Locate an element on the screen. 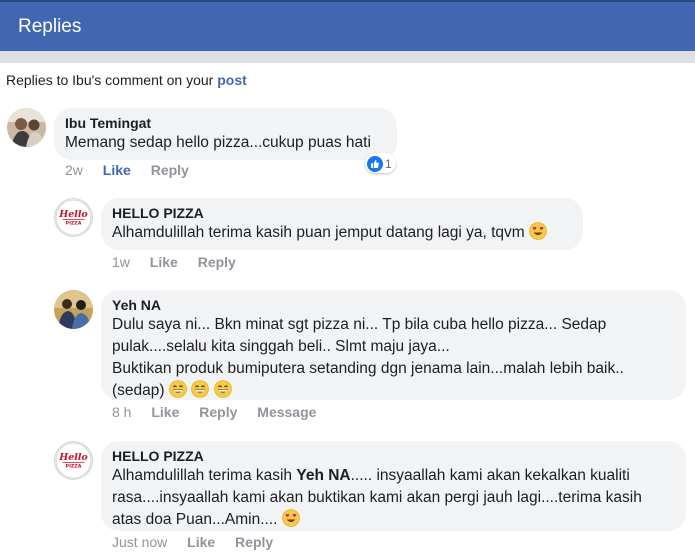  comment-time: Just now is located at coordinates (140, 542).